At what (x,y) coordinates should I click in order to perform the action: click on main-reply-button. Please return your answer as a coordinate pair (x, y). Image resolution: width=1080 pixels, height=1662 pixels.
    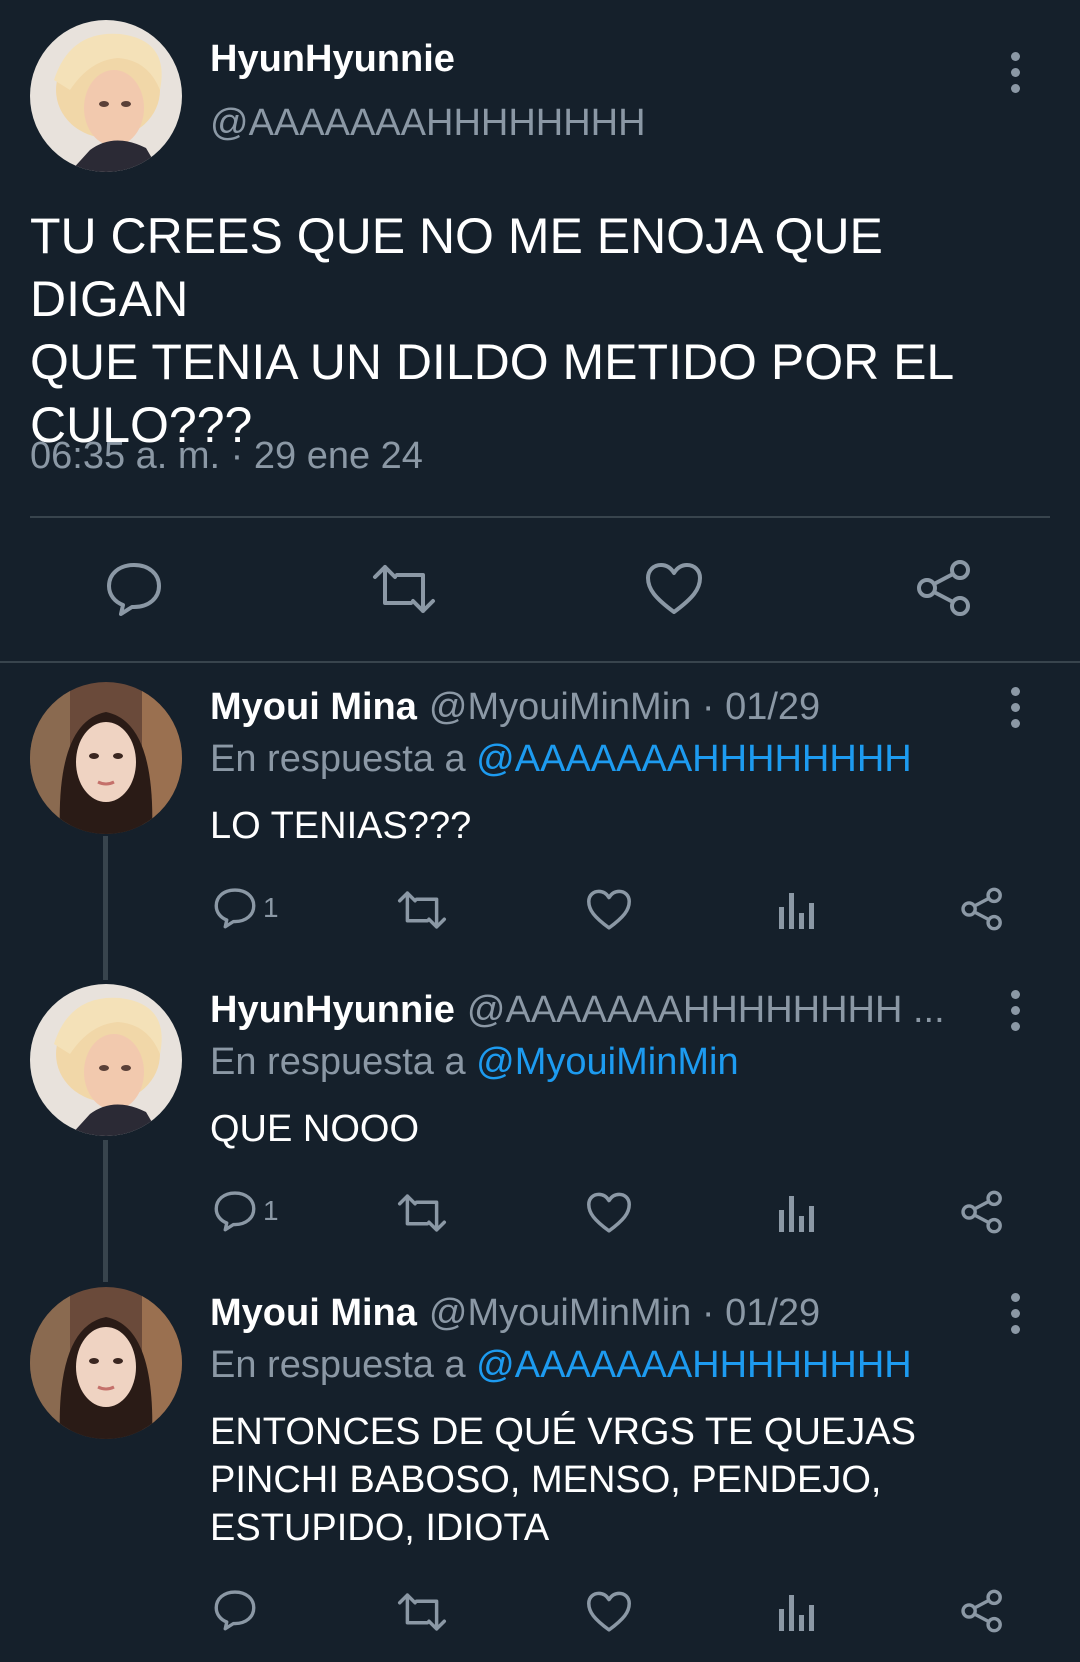
    Looking at the image, I should click on (134, 589).